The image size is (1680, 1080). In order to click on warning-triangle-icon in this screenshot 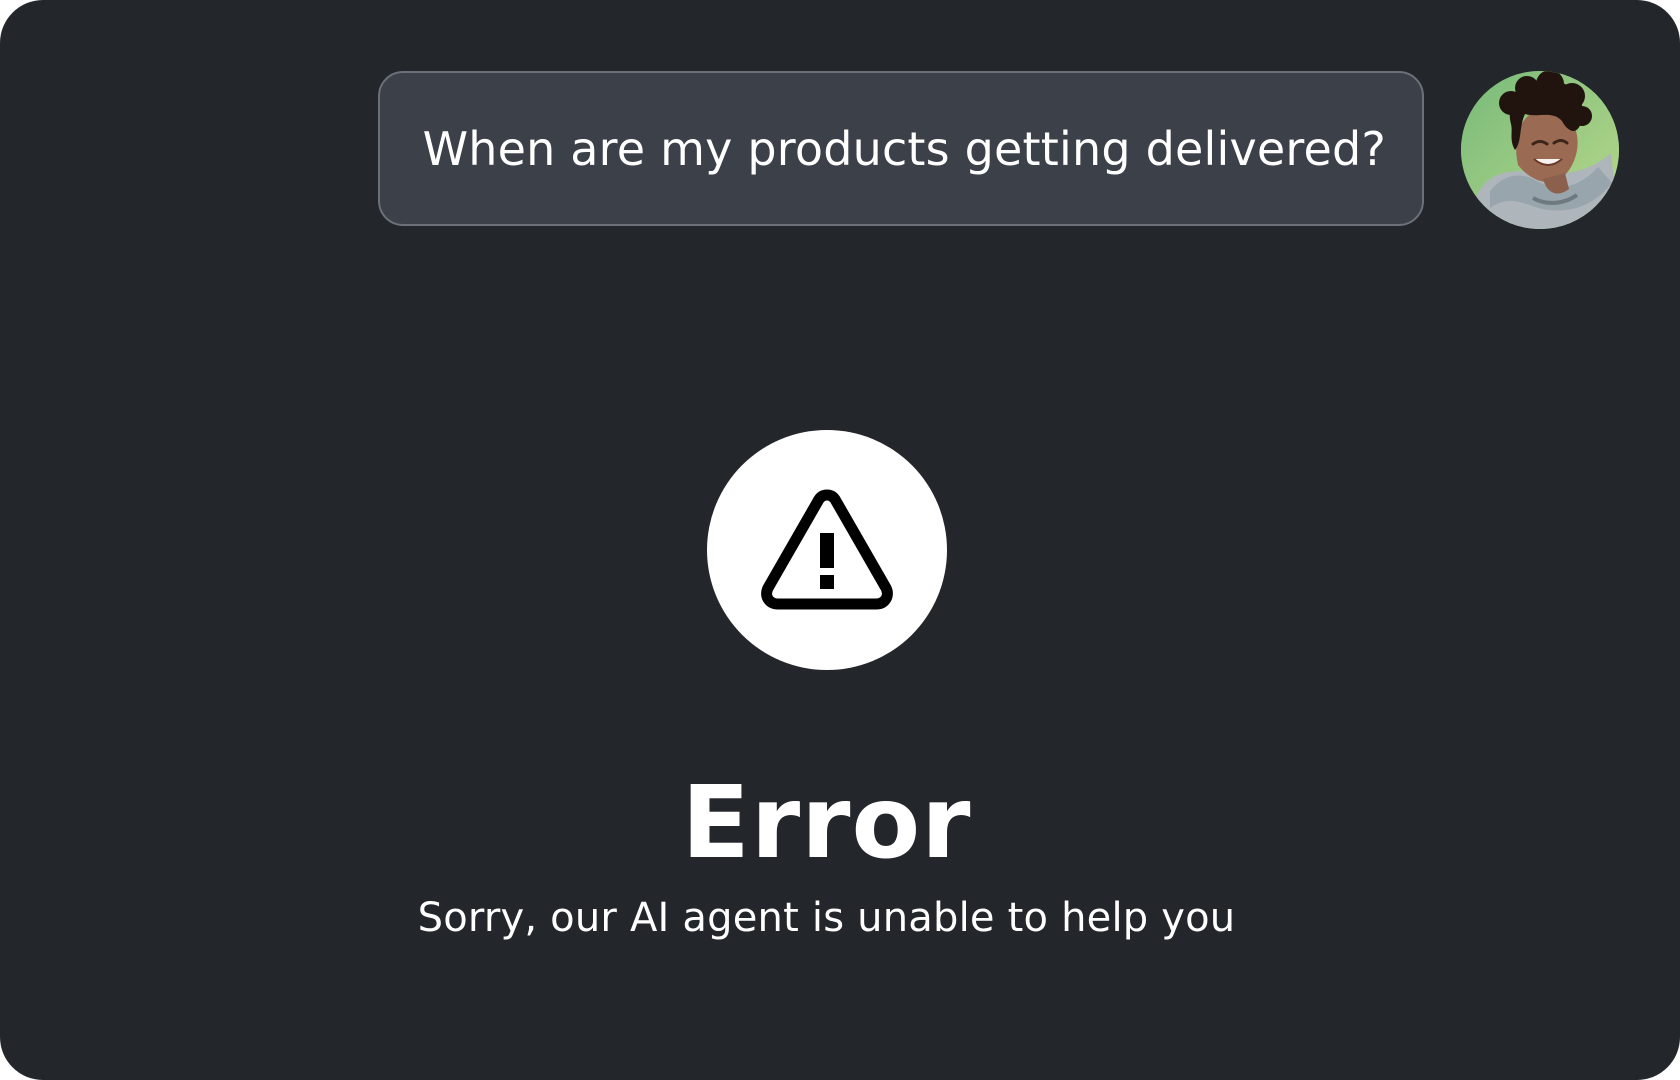, I will do `click(827, 549)`.